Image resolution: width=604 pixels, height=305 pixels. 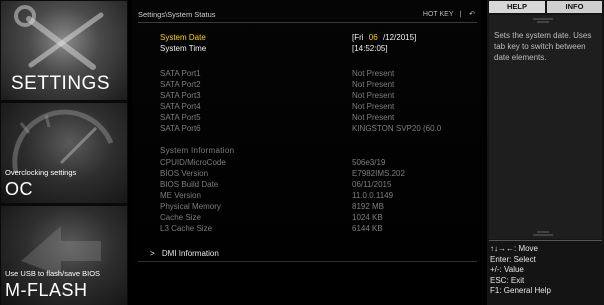 I want to click on sysinfo-row: Cache Size 1024 KB, so click(x=319, y=218).